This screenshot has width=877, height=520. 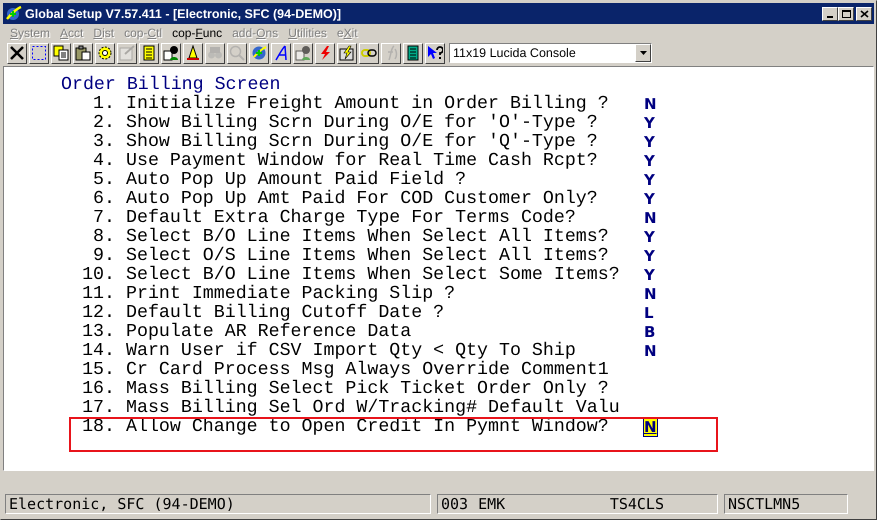 I want to click on company-code: 003, so click(x=454, y=504).